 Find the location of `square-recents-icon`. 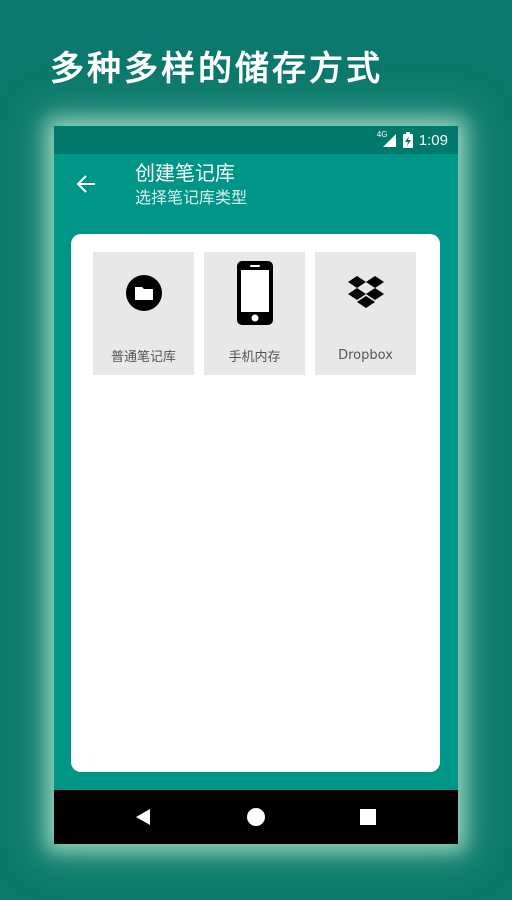

square-recents-icon is located at coordinates (368, 817).